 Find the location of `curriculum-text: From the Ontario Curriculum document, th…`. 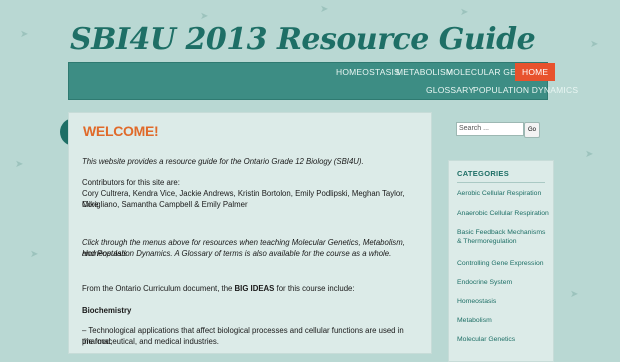

curriculum-text: From the Ontario Curriculum document, th… is located at coordinates (249, 288).